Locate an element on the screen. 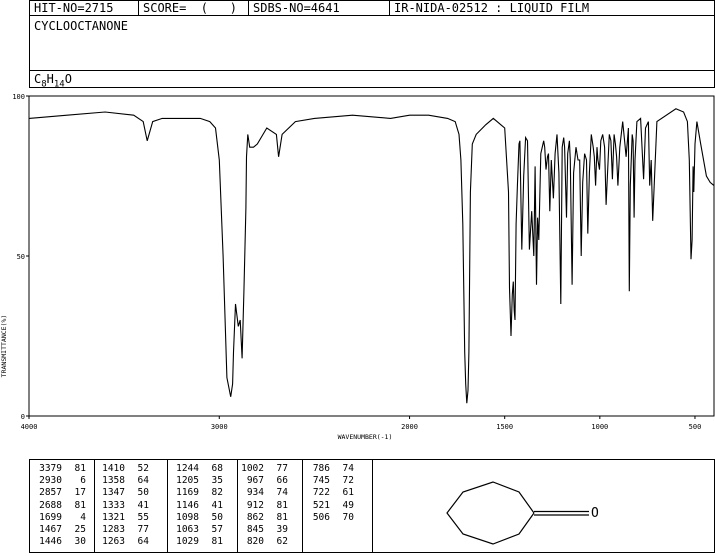 This screenshot has width=715, height=556. peak-transmittance: 30 is located at coordinates (80, 542).